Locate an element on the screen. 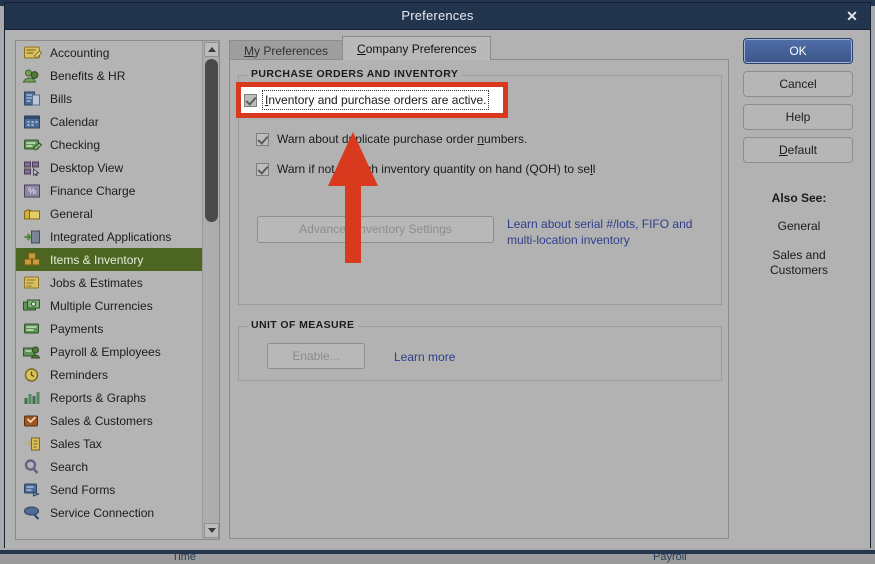 The width and height of the screenshot is (875, 564). preferences-tabs: My Preferences Company Preferences is located at coordinates (360, 48).